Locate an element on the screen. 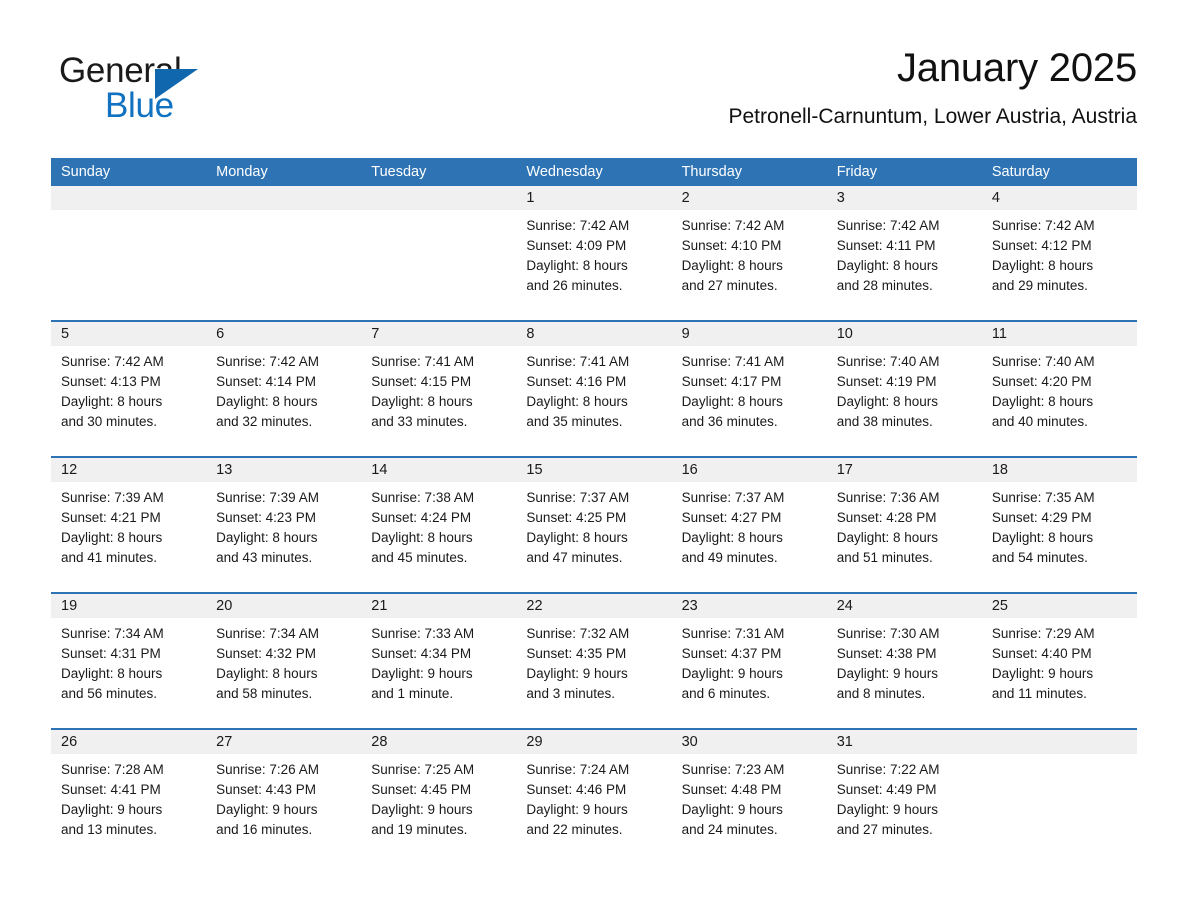 The width and height of the screenshot is (1188, 918). date-number: 9 is located at coordinates (749, 334).